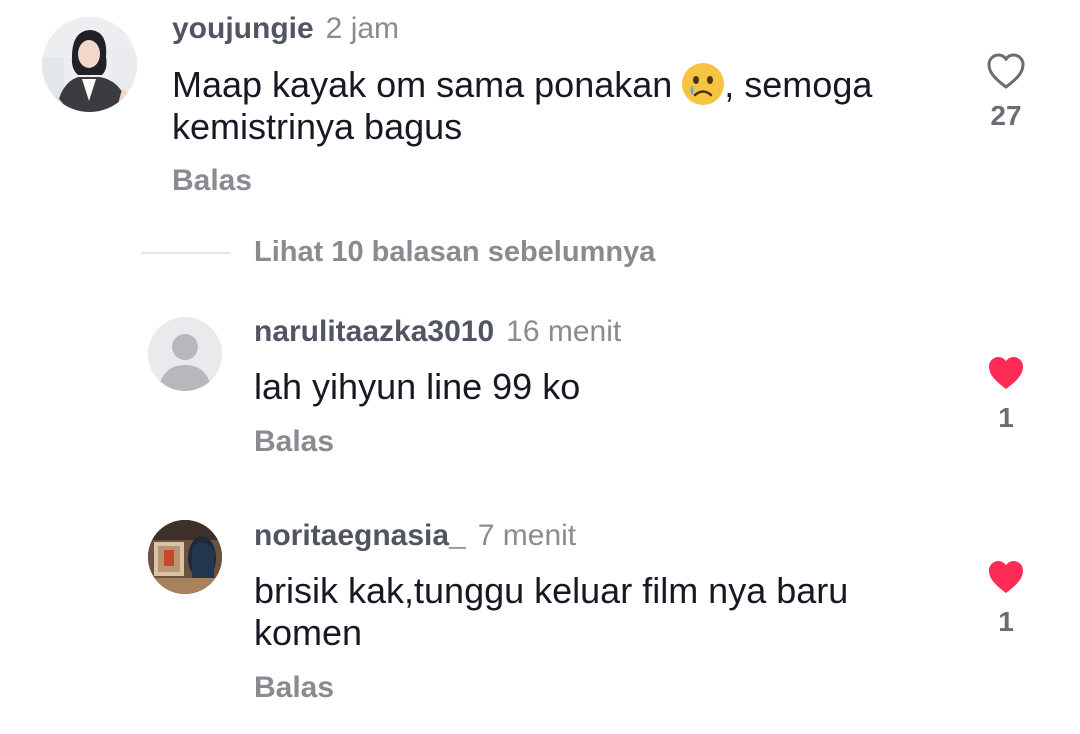 Image resolution: width=1080 pixels, height=734 pixels. I want to click on comment-meta: narulitaazka3010 16 menit, so click(437, 332).